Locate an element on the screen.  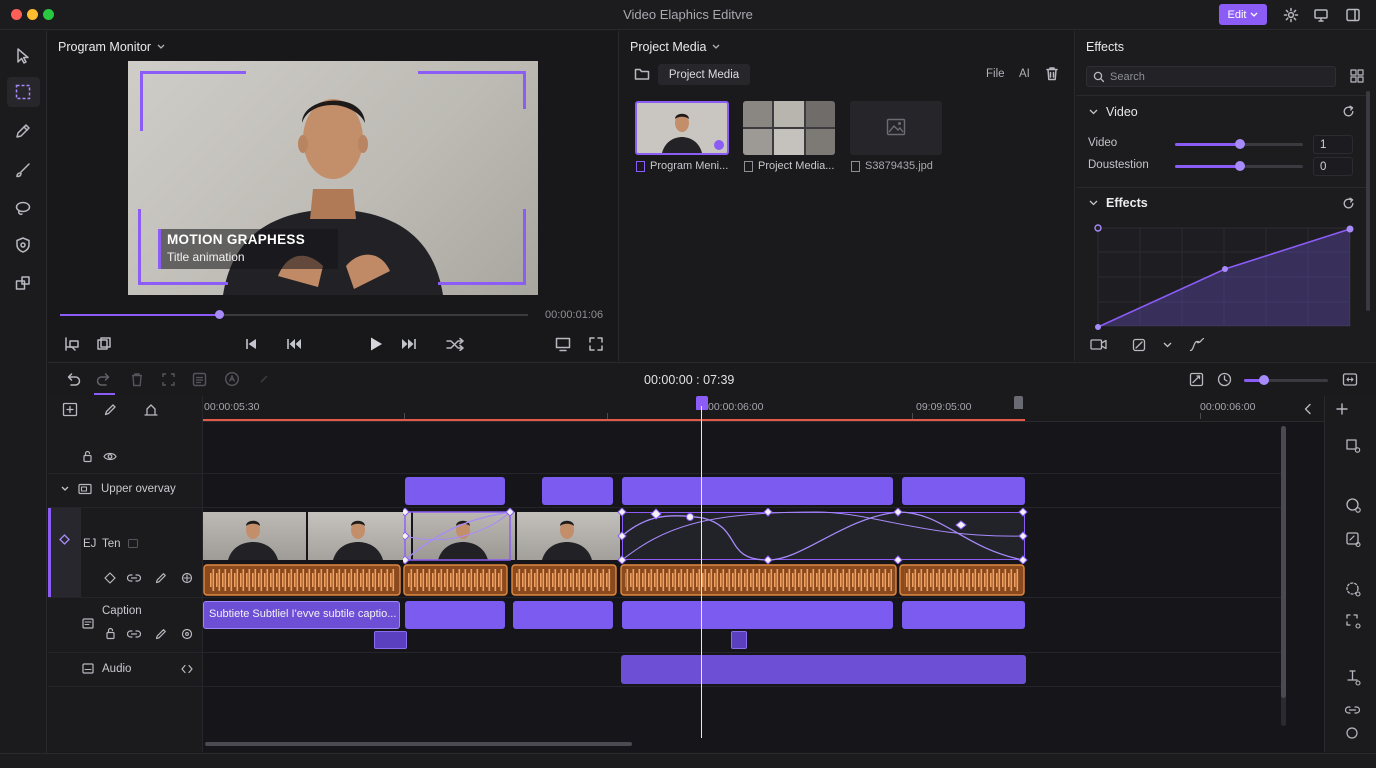
project-media-header: Project Media is located at coordinates (675, 47).